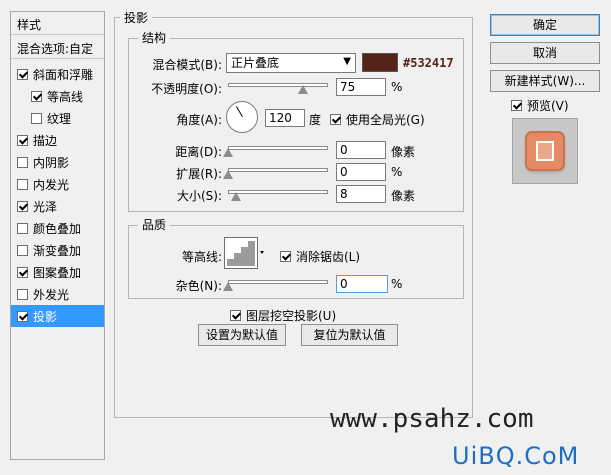  I want to click on noise-unit: %, so click(397, 284).